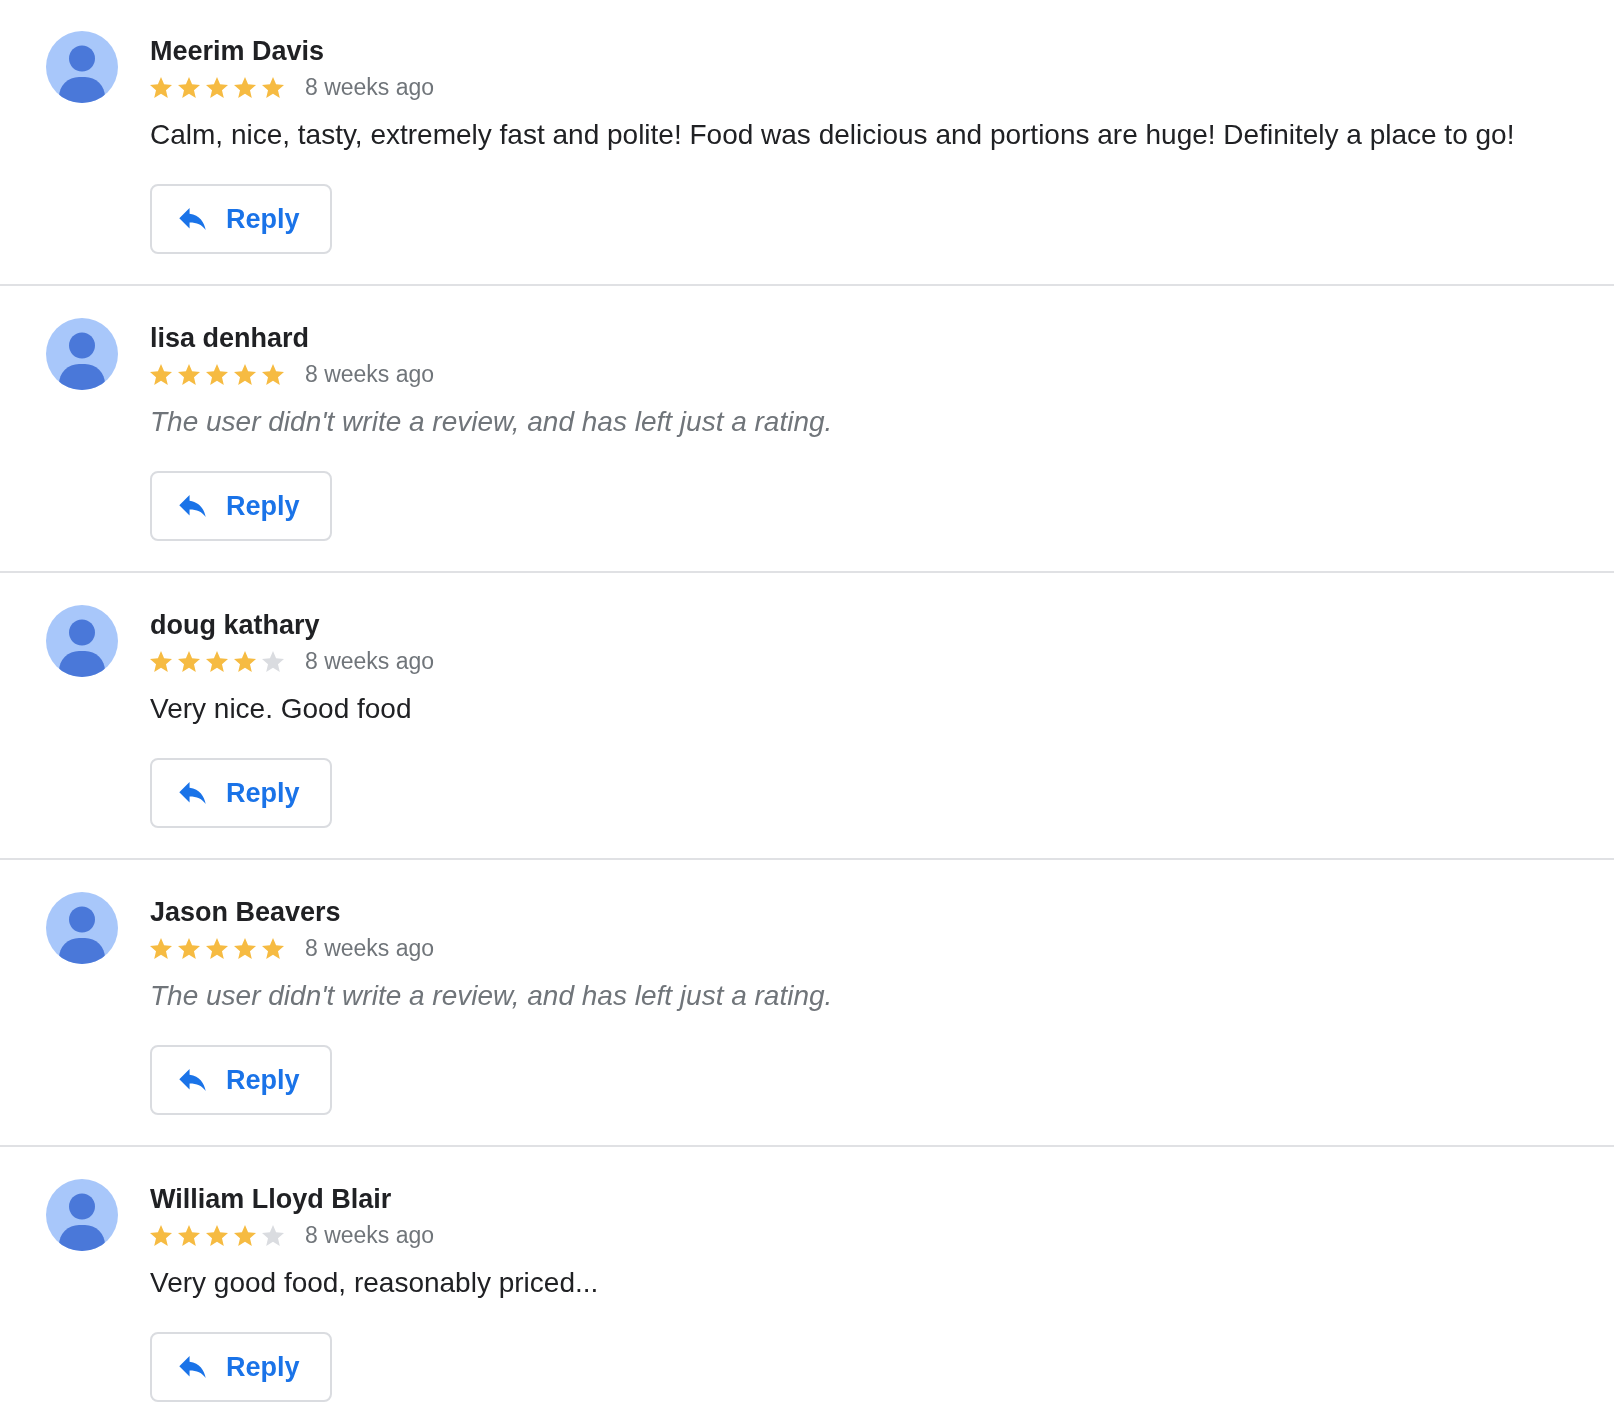  Describe the element at coordinates (235, 625) in the screenshot. I see `reviewer-name: doug kathary` at that location.